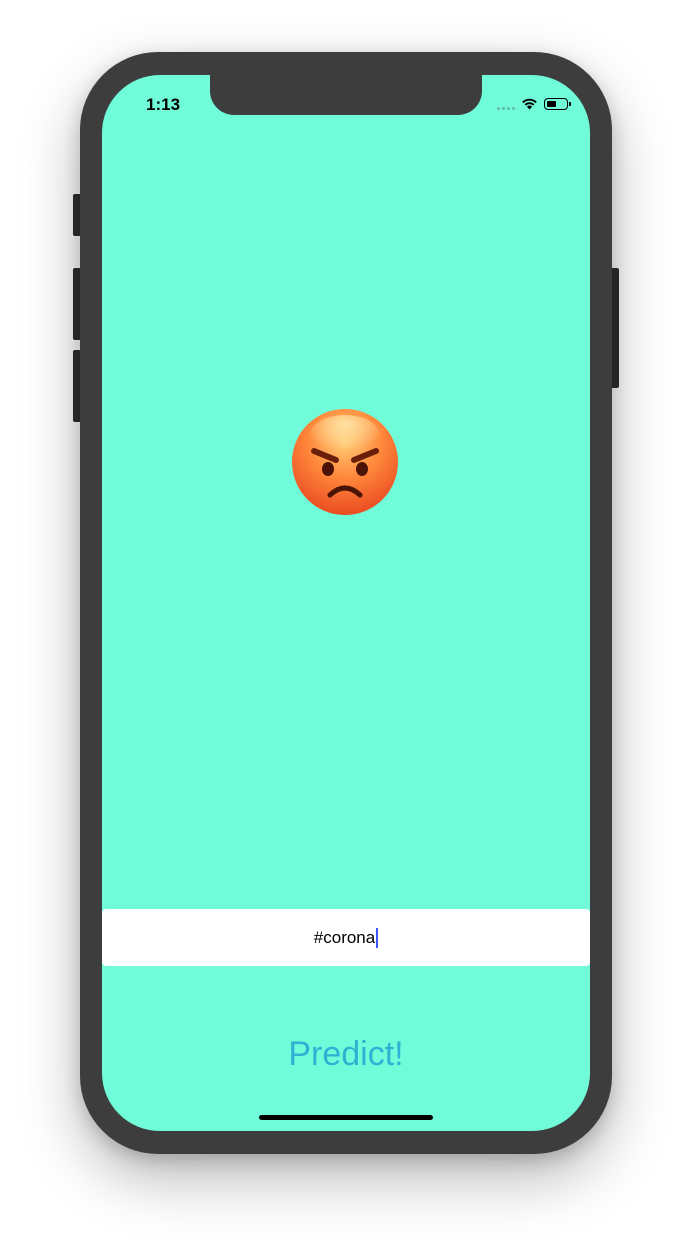  Describe the element at coordinates (346, 1117) in the screenshot. I see `home-indicator` at that location.